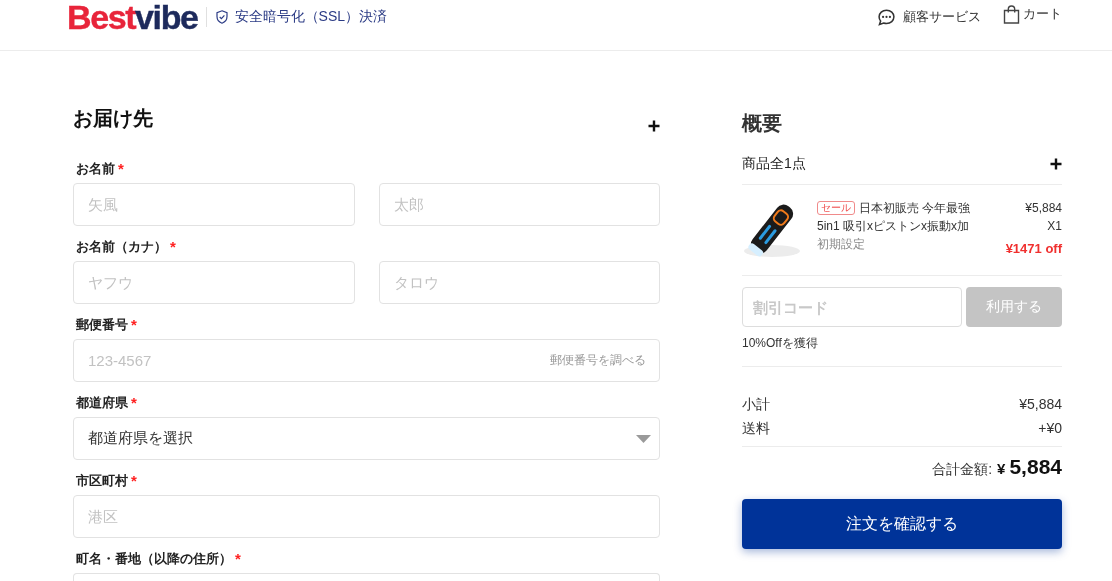 This screenshot has height=581, width=1112. What do you see at coordinates (102, 403) in the screenshot?
I see `field-label: 都道府県` at bounding box center [102, 403].